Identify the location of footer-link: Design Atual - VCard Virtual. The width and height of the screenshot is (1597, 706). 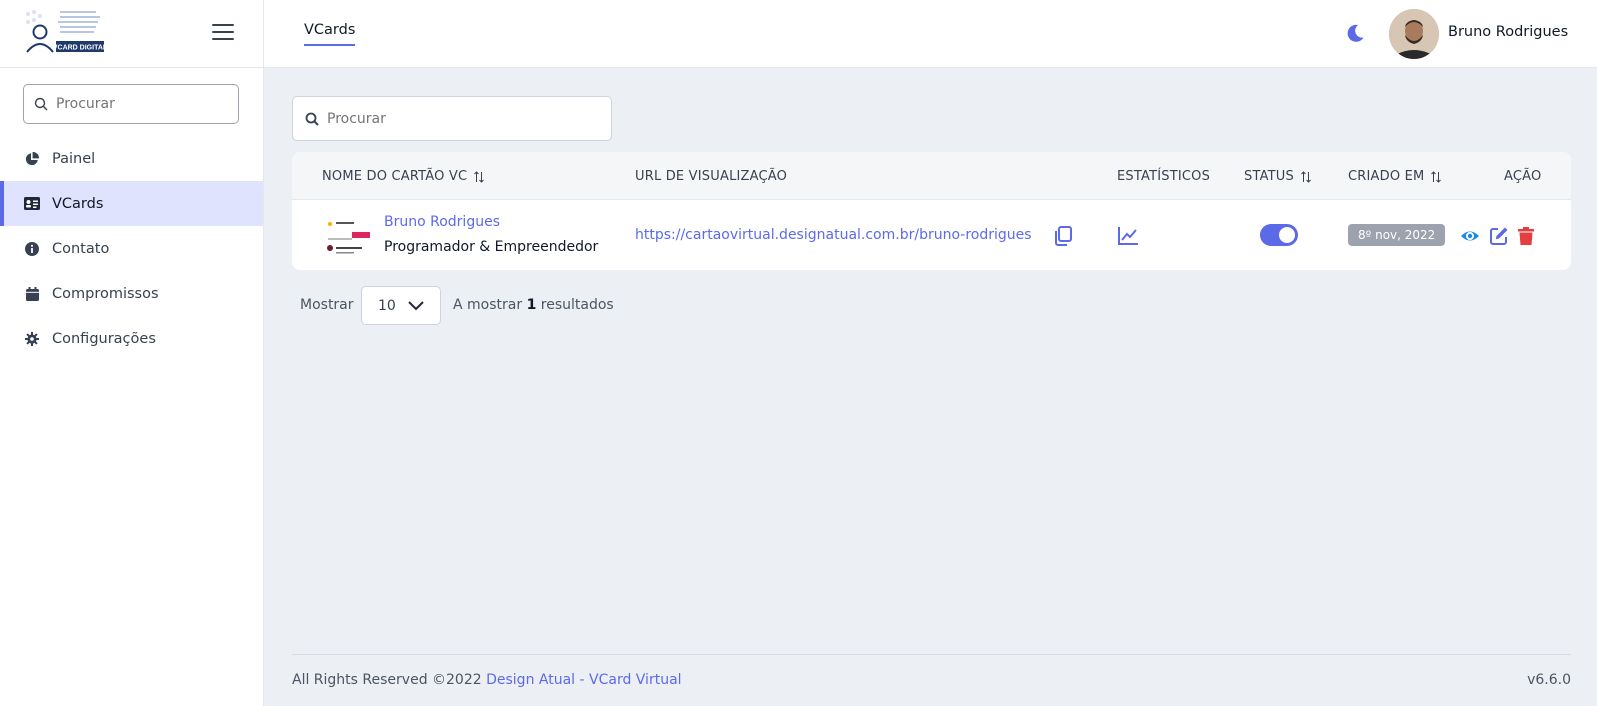
(583, 680).